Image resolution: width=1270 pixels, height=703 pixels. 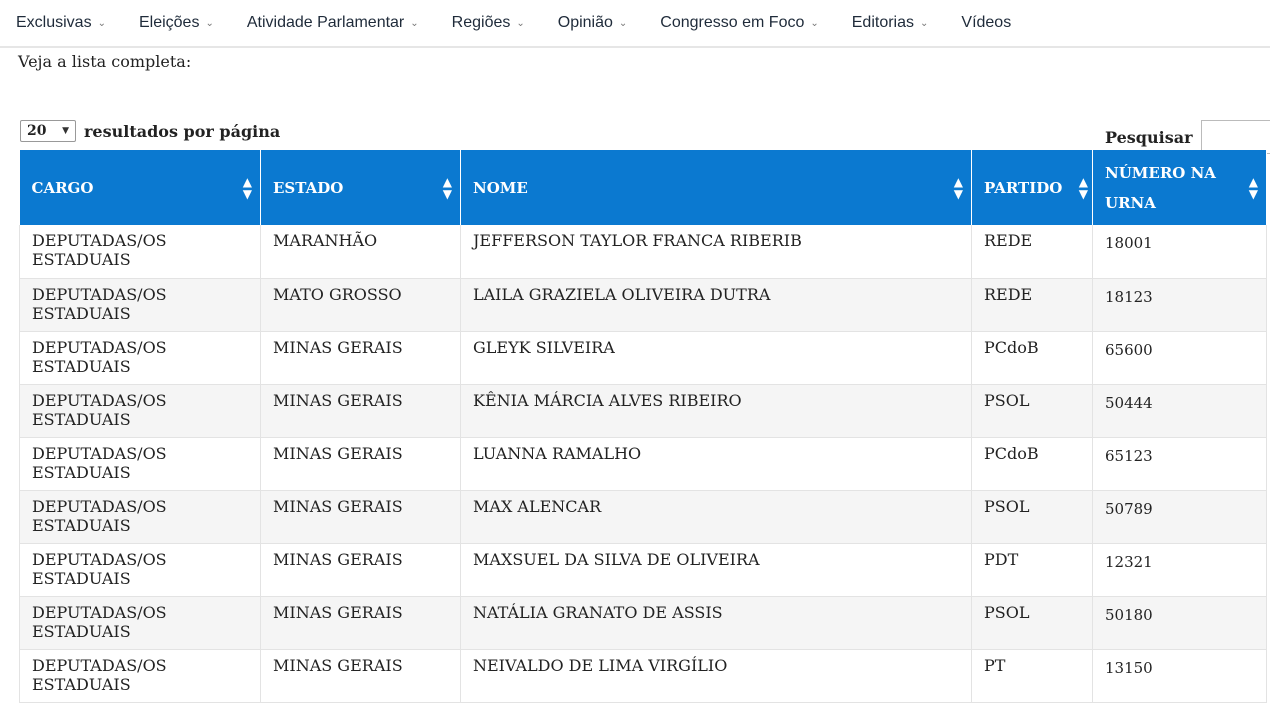 I want to click on page-length-control: 20 ▼ resultados por página, so click(x=150, y=131).